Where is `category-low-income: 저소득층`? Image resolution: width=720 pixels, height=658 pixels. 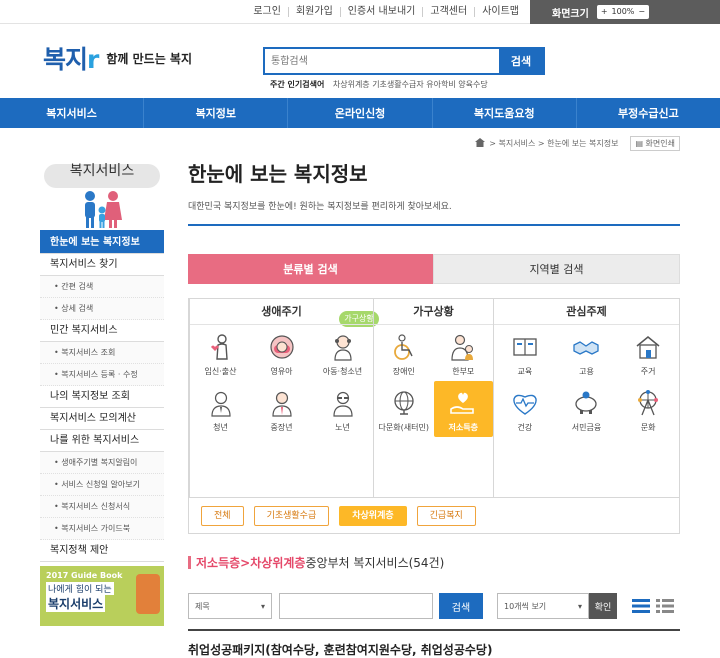 category-low-income: 저소득층 is located at coordinates (463, 409).